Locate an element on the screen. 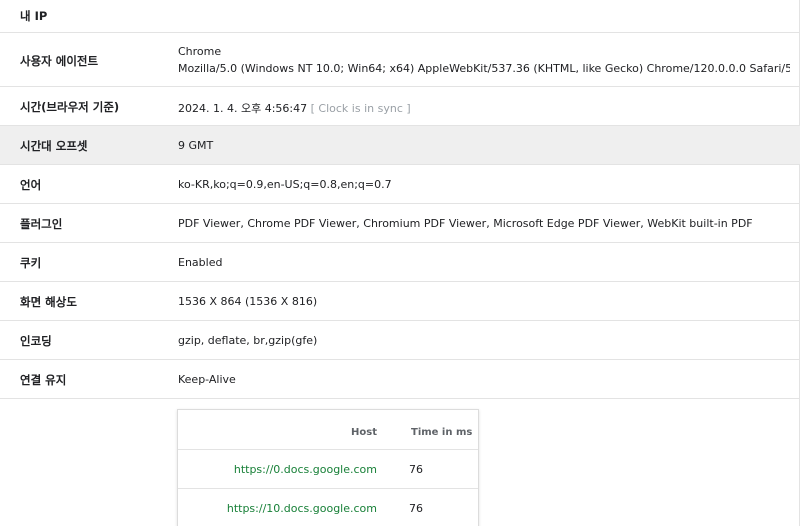 The height and width of the screenshot is (526, 800). host-link: https://10.docs.google.com is located at coordinates (302, 508).